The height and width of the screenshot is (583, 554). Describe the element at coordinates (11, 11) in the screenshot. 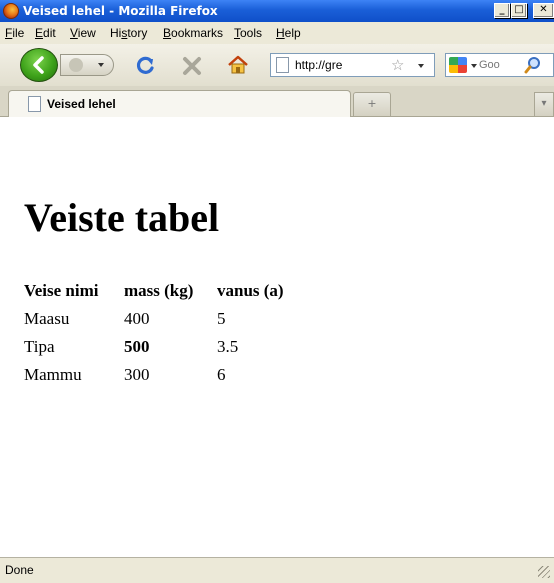

I see `firefox-logo-icon` at that location.